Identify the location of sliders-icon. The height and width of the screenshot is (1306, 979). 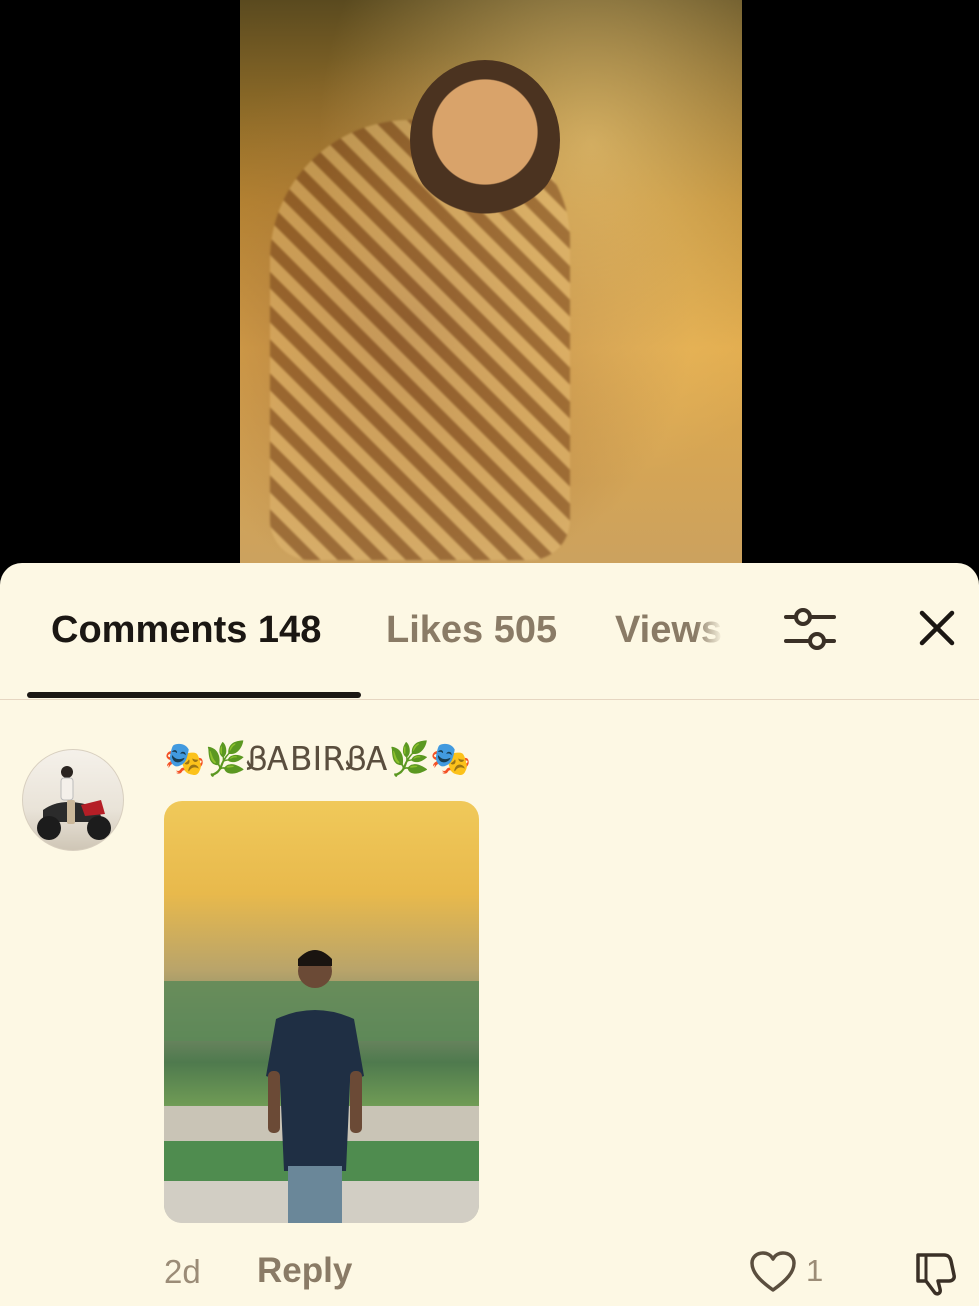
(810, 629).